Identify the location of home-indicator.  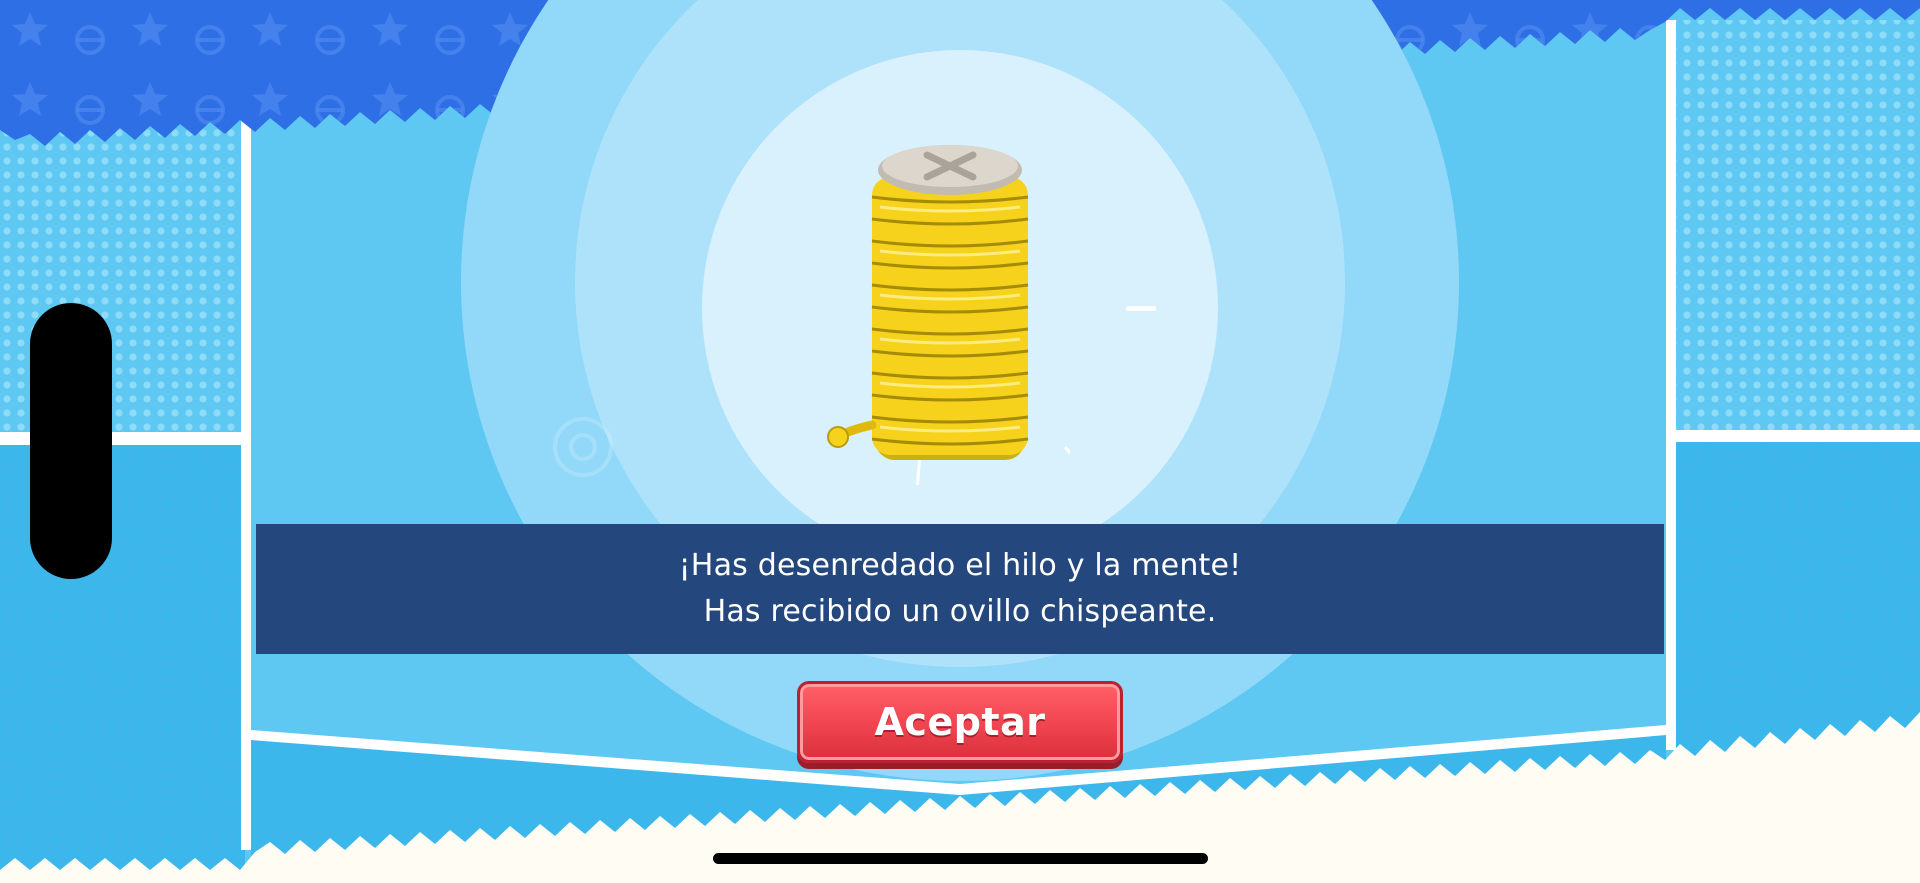
(960, 858).